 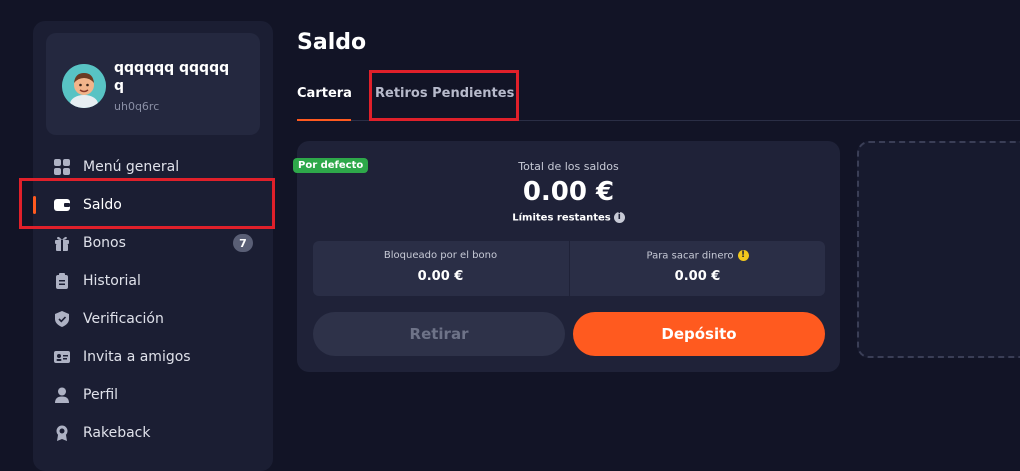 What do you see at coordinates (62, 433) in the screenshot?
I see `medal-icon` at bounding box center [62, 433].